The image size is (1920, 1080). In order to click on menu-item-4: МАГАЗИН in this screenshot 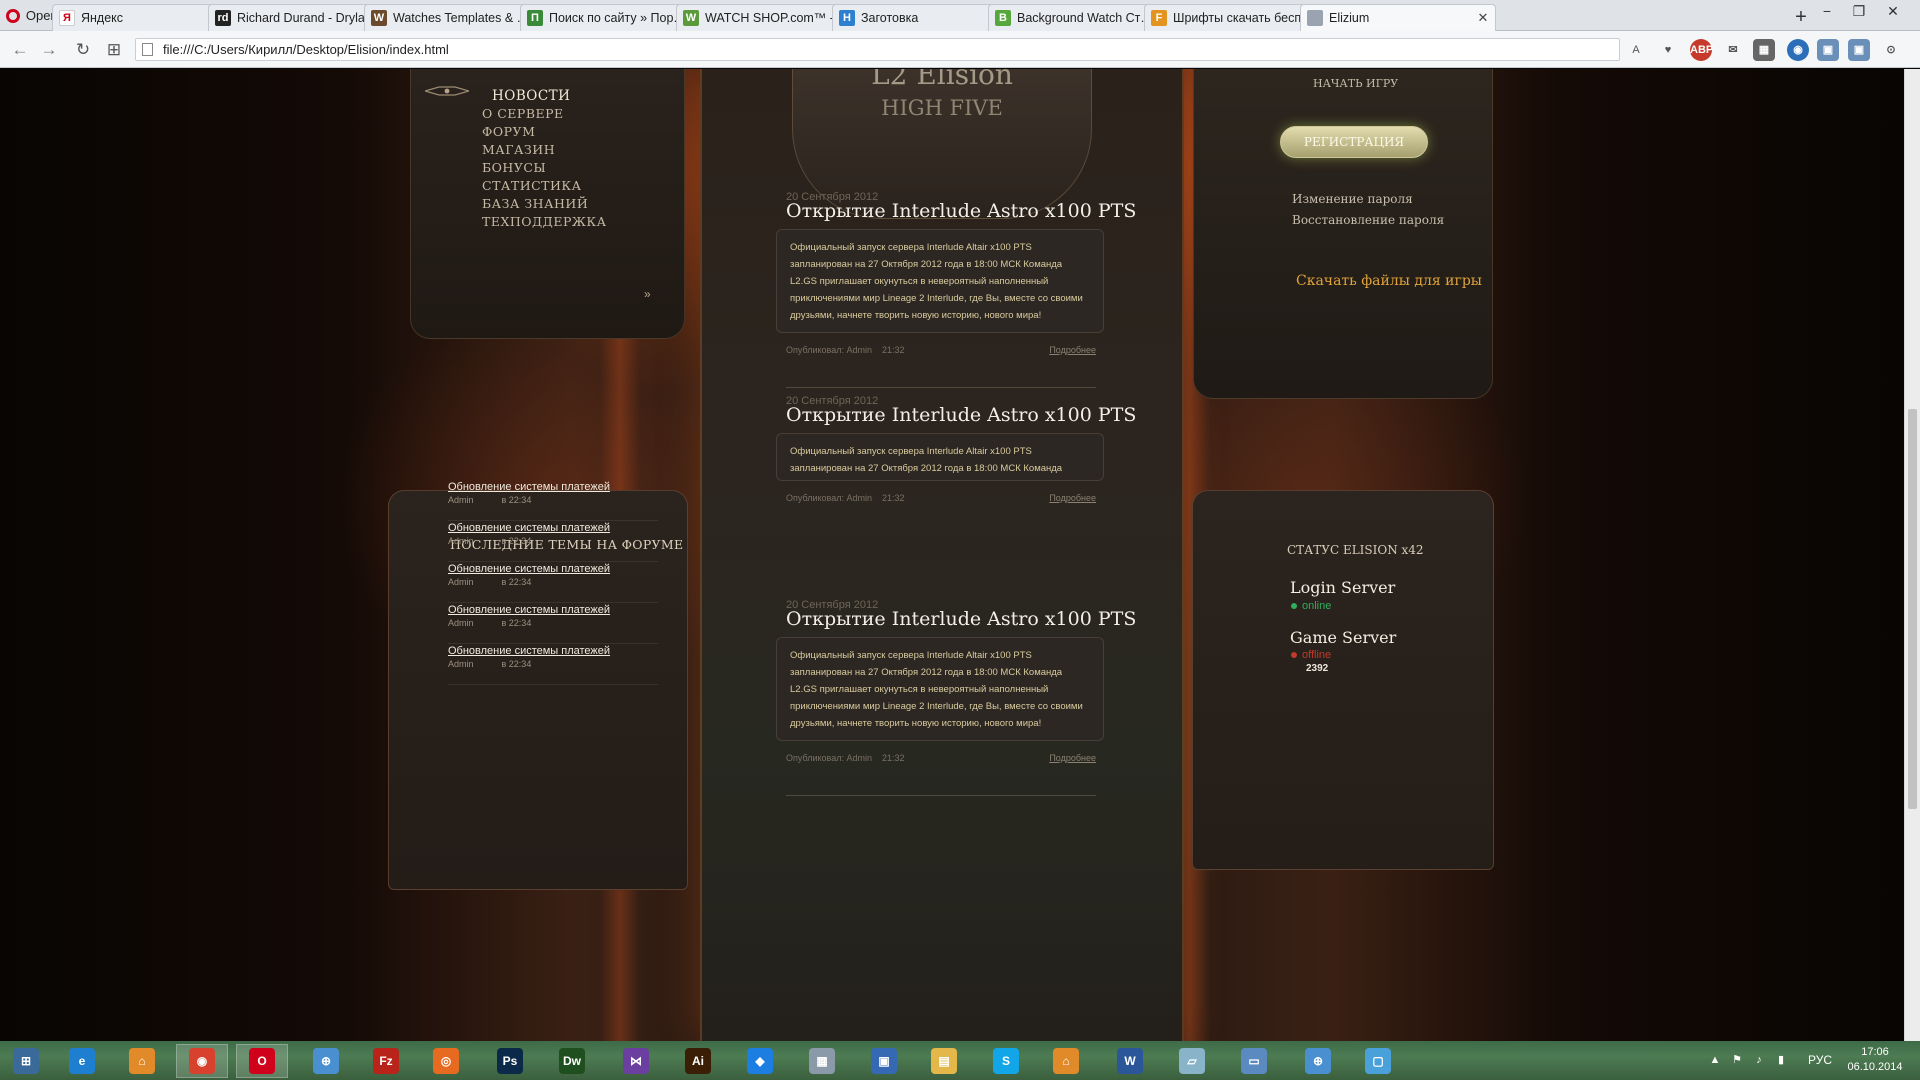, I will do `click(518, 149)`.